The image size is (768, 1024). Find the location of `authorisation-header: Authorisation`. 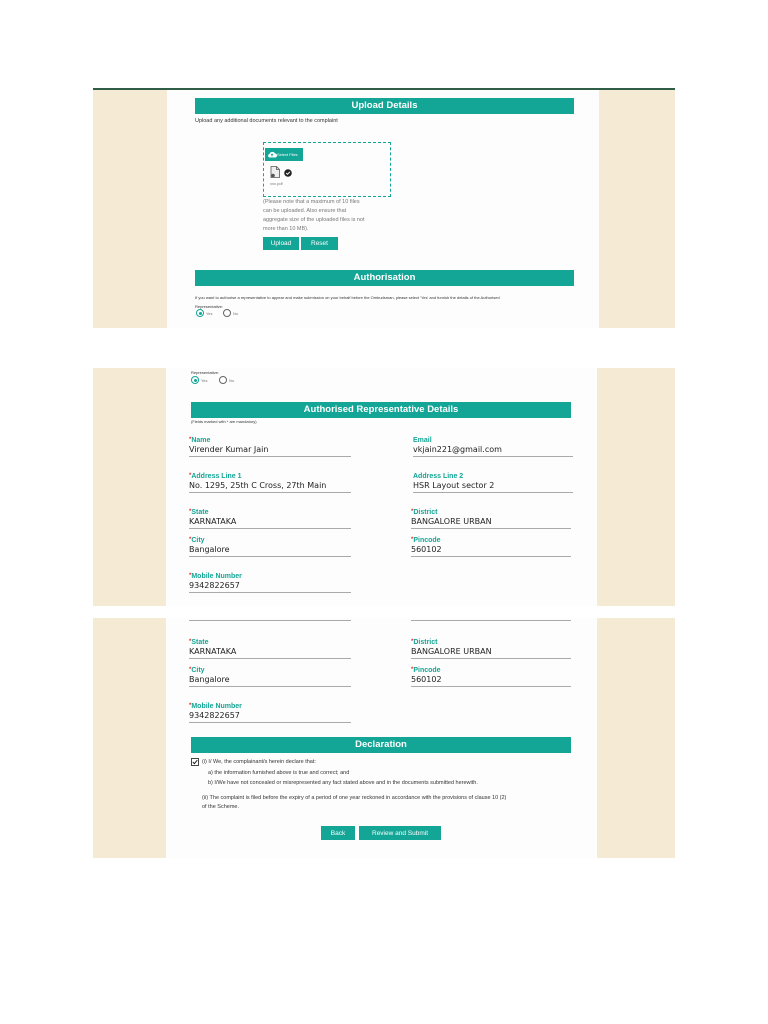

authorisation-header: Authorisation is located at coordinates (384, 278).